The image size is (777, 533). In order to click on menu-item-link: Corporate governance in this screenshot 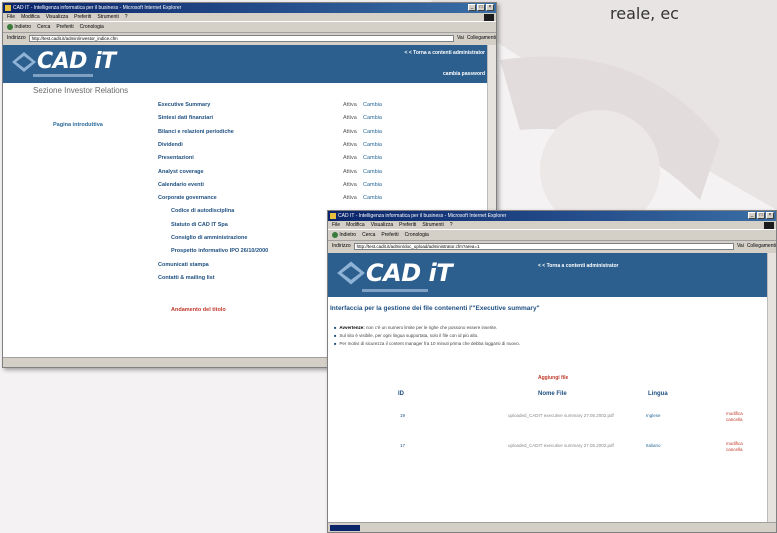, I will do `click(187, 198)`.